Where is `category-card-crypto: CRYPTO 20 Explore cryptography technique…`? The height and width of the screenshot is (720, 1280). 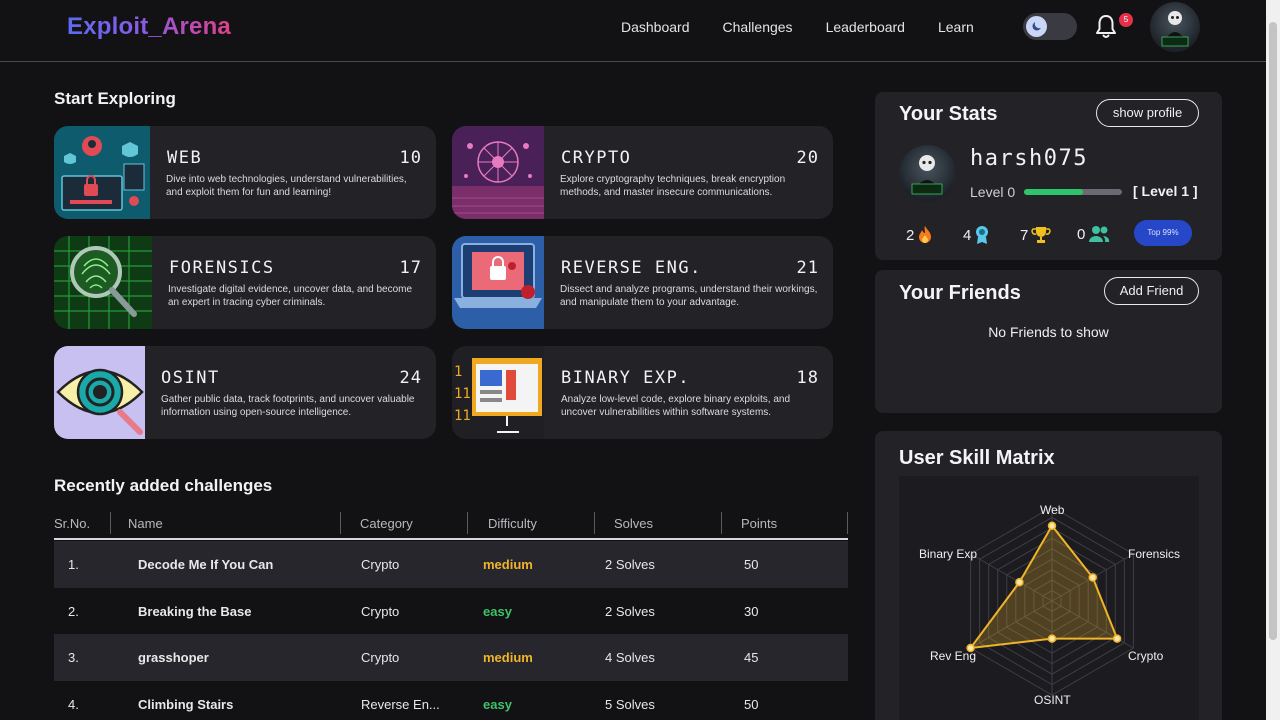 category-card-crypto: CRYPTO 20 Explore cryptography technique… is located at coordinates (642, 172).